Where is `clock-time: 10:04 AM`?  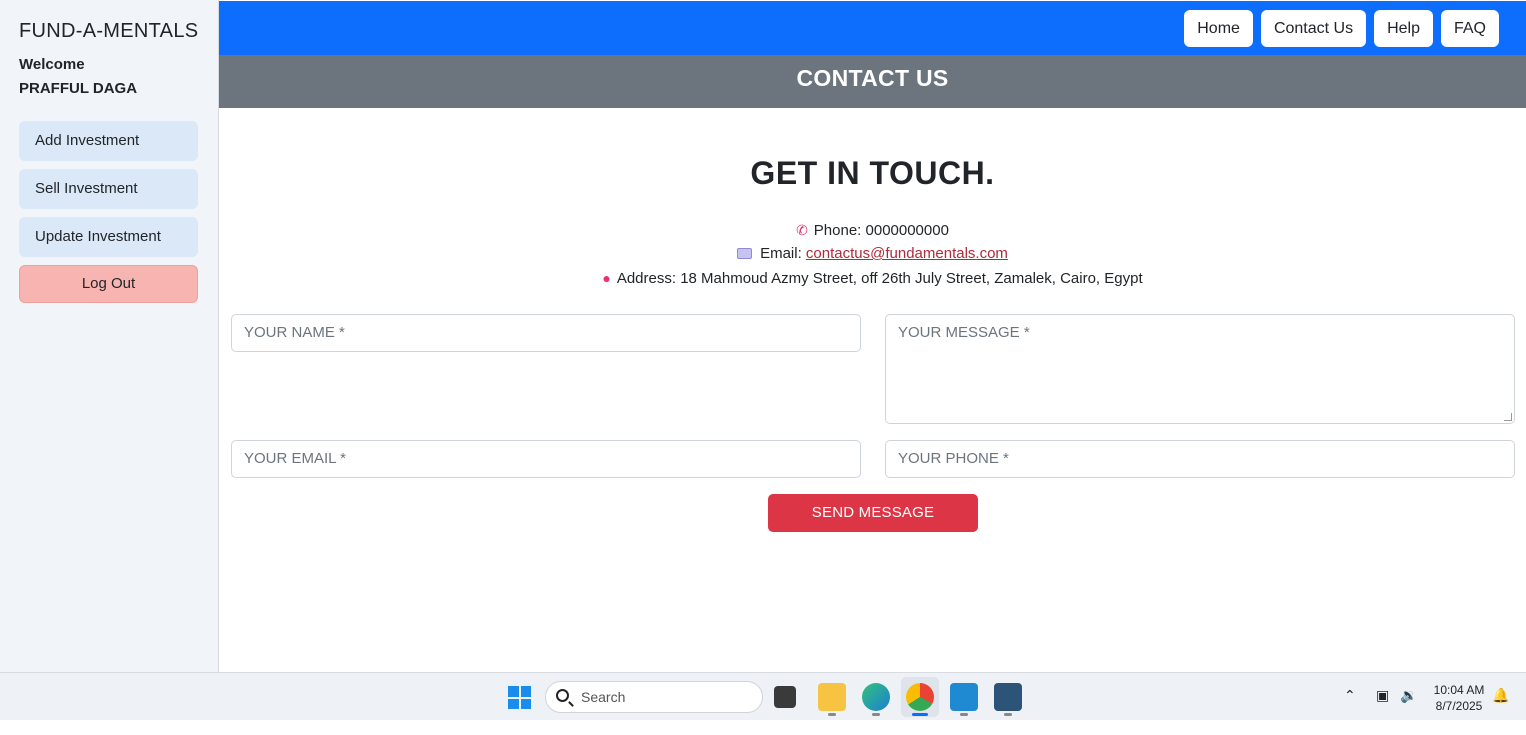
clock-time: 10:04 AM is located at coordinates (1459, 690).